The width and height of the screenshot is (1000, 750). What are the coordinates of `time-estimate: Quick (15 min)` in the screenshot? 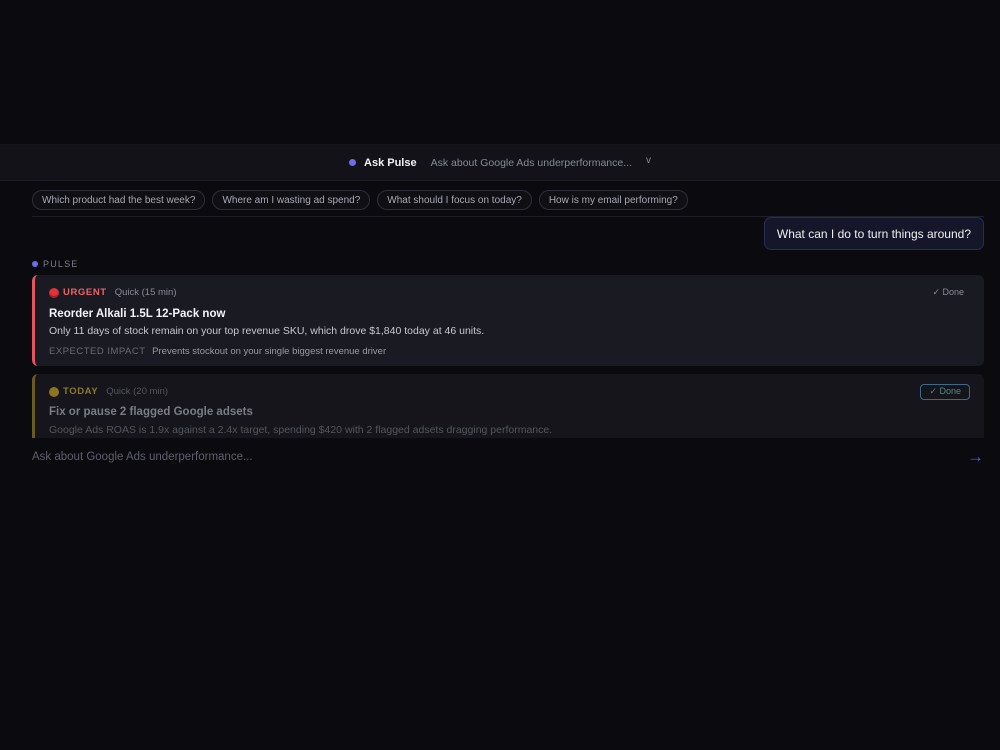 It's located at (145, 292).